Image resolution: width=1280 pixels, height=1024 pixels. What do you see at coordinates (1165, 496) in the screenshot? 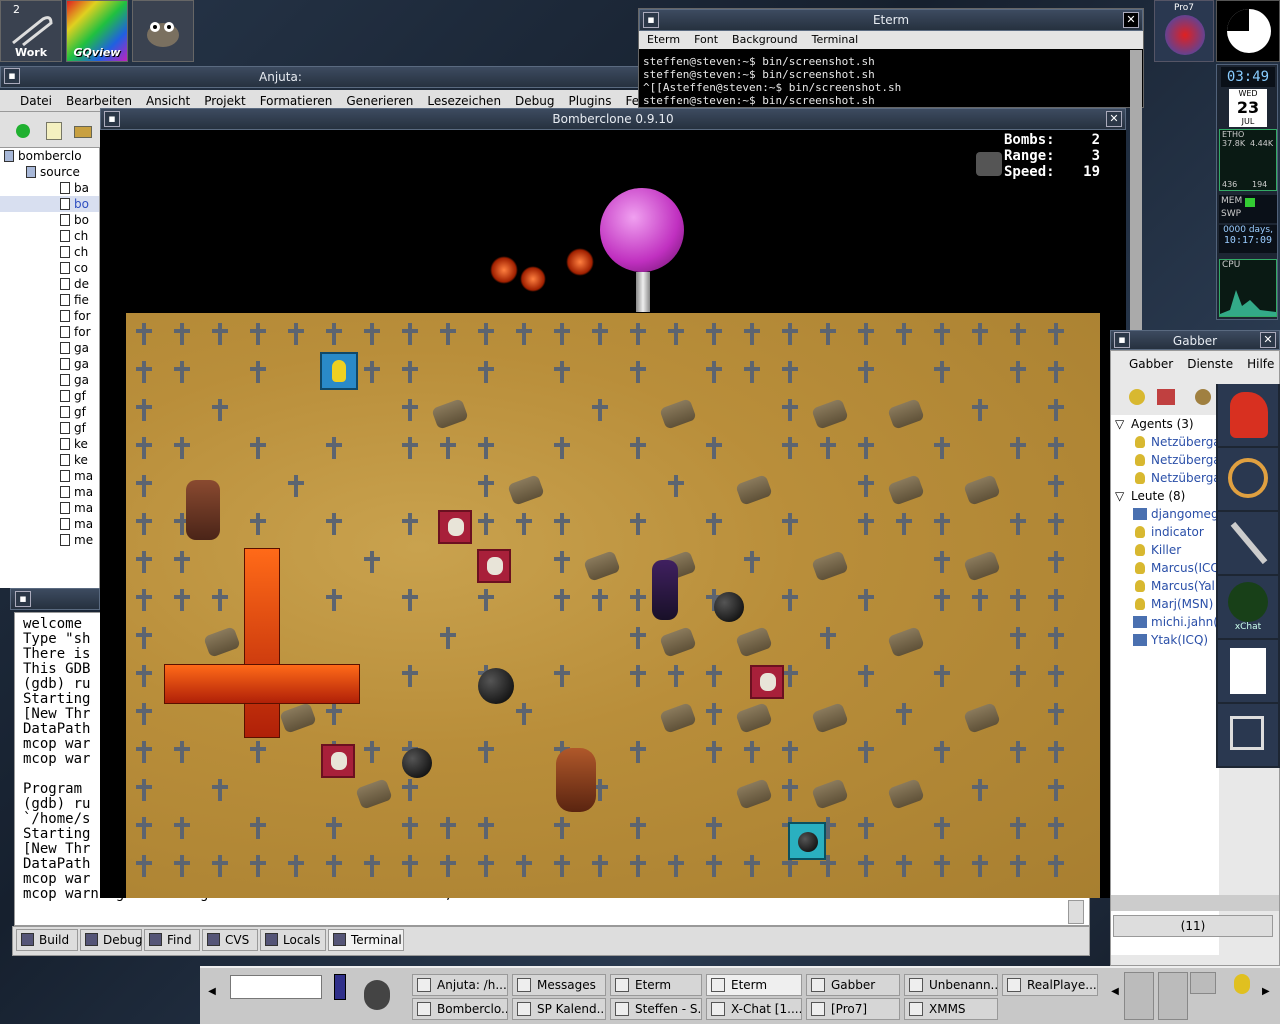
I see `roster-group: ▽ Leute (8)` at bounding box center [1165, 496].